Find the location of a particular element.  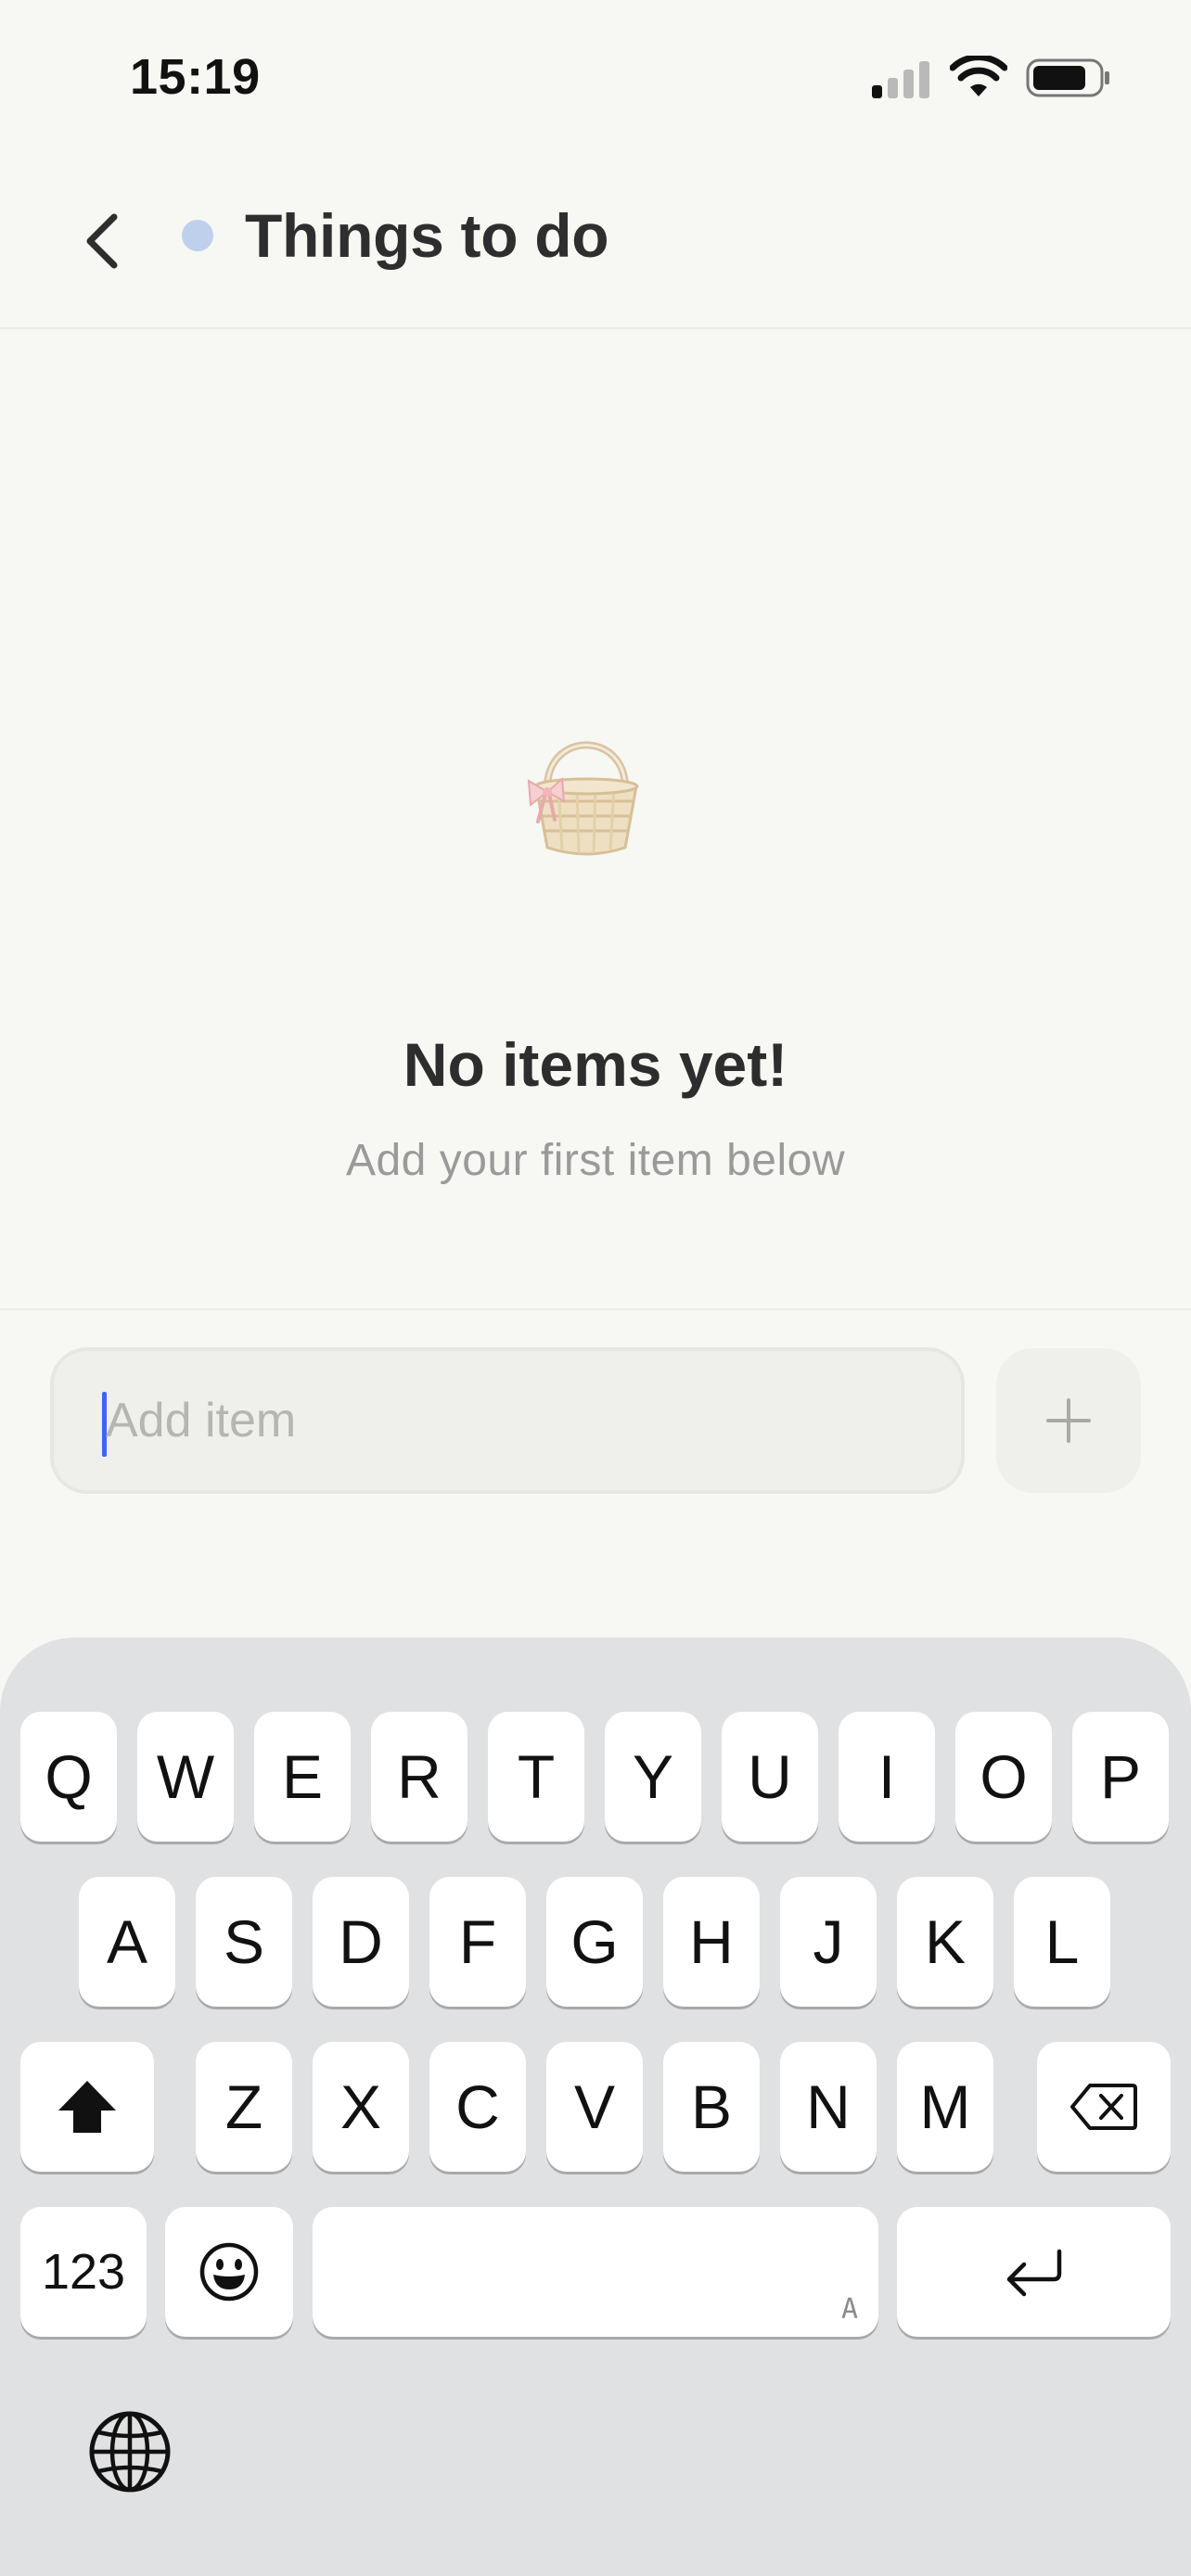

key-v: V is located at coordinates (594, 2107).